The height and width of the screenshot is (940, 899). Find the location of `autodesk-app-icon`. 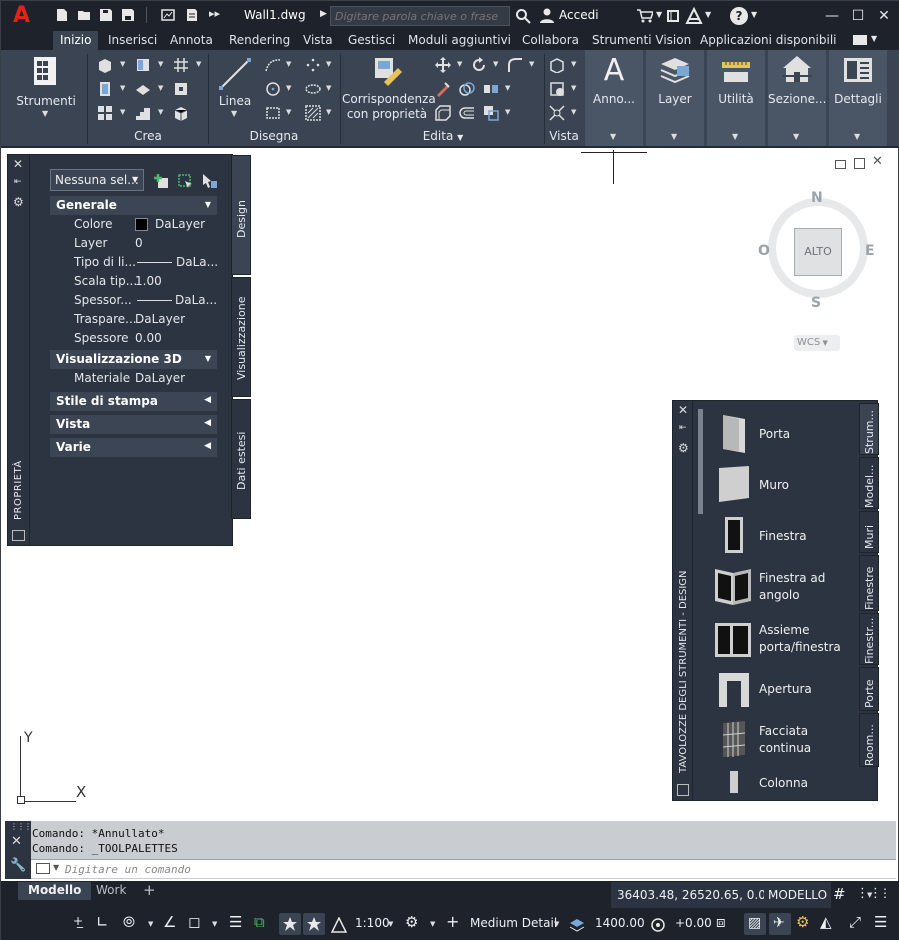

autodesk-app-icon is located at coordinates (694, 16).